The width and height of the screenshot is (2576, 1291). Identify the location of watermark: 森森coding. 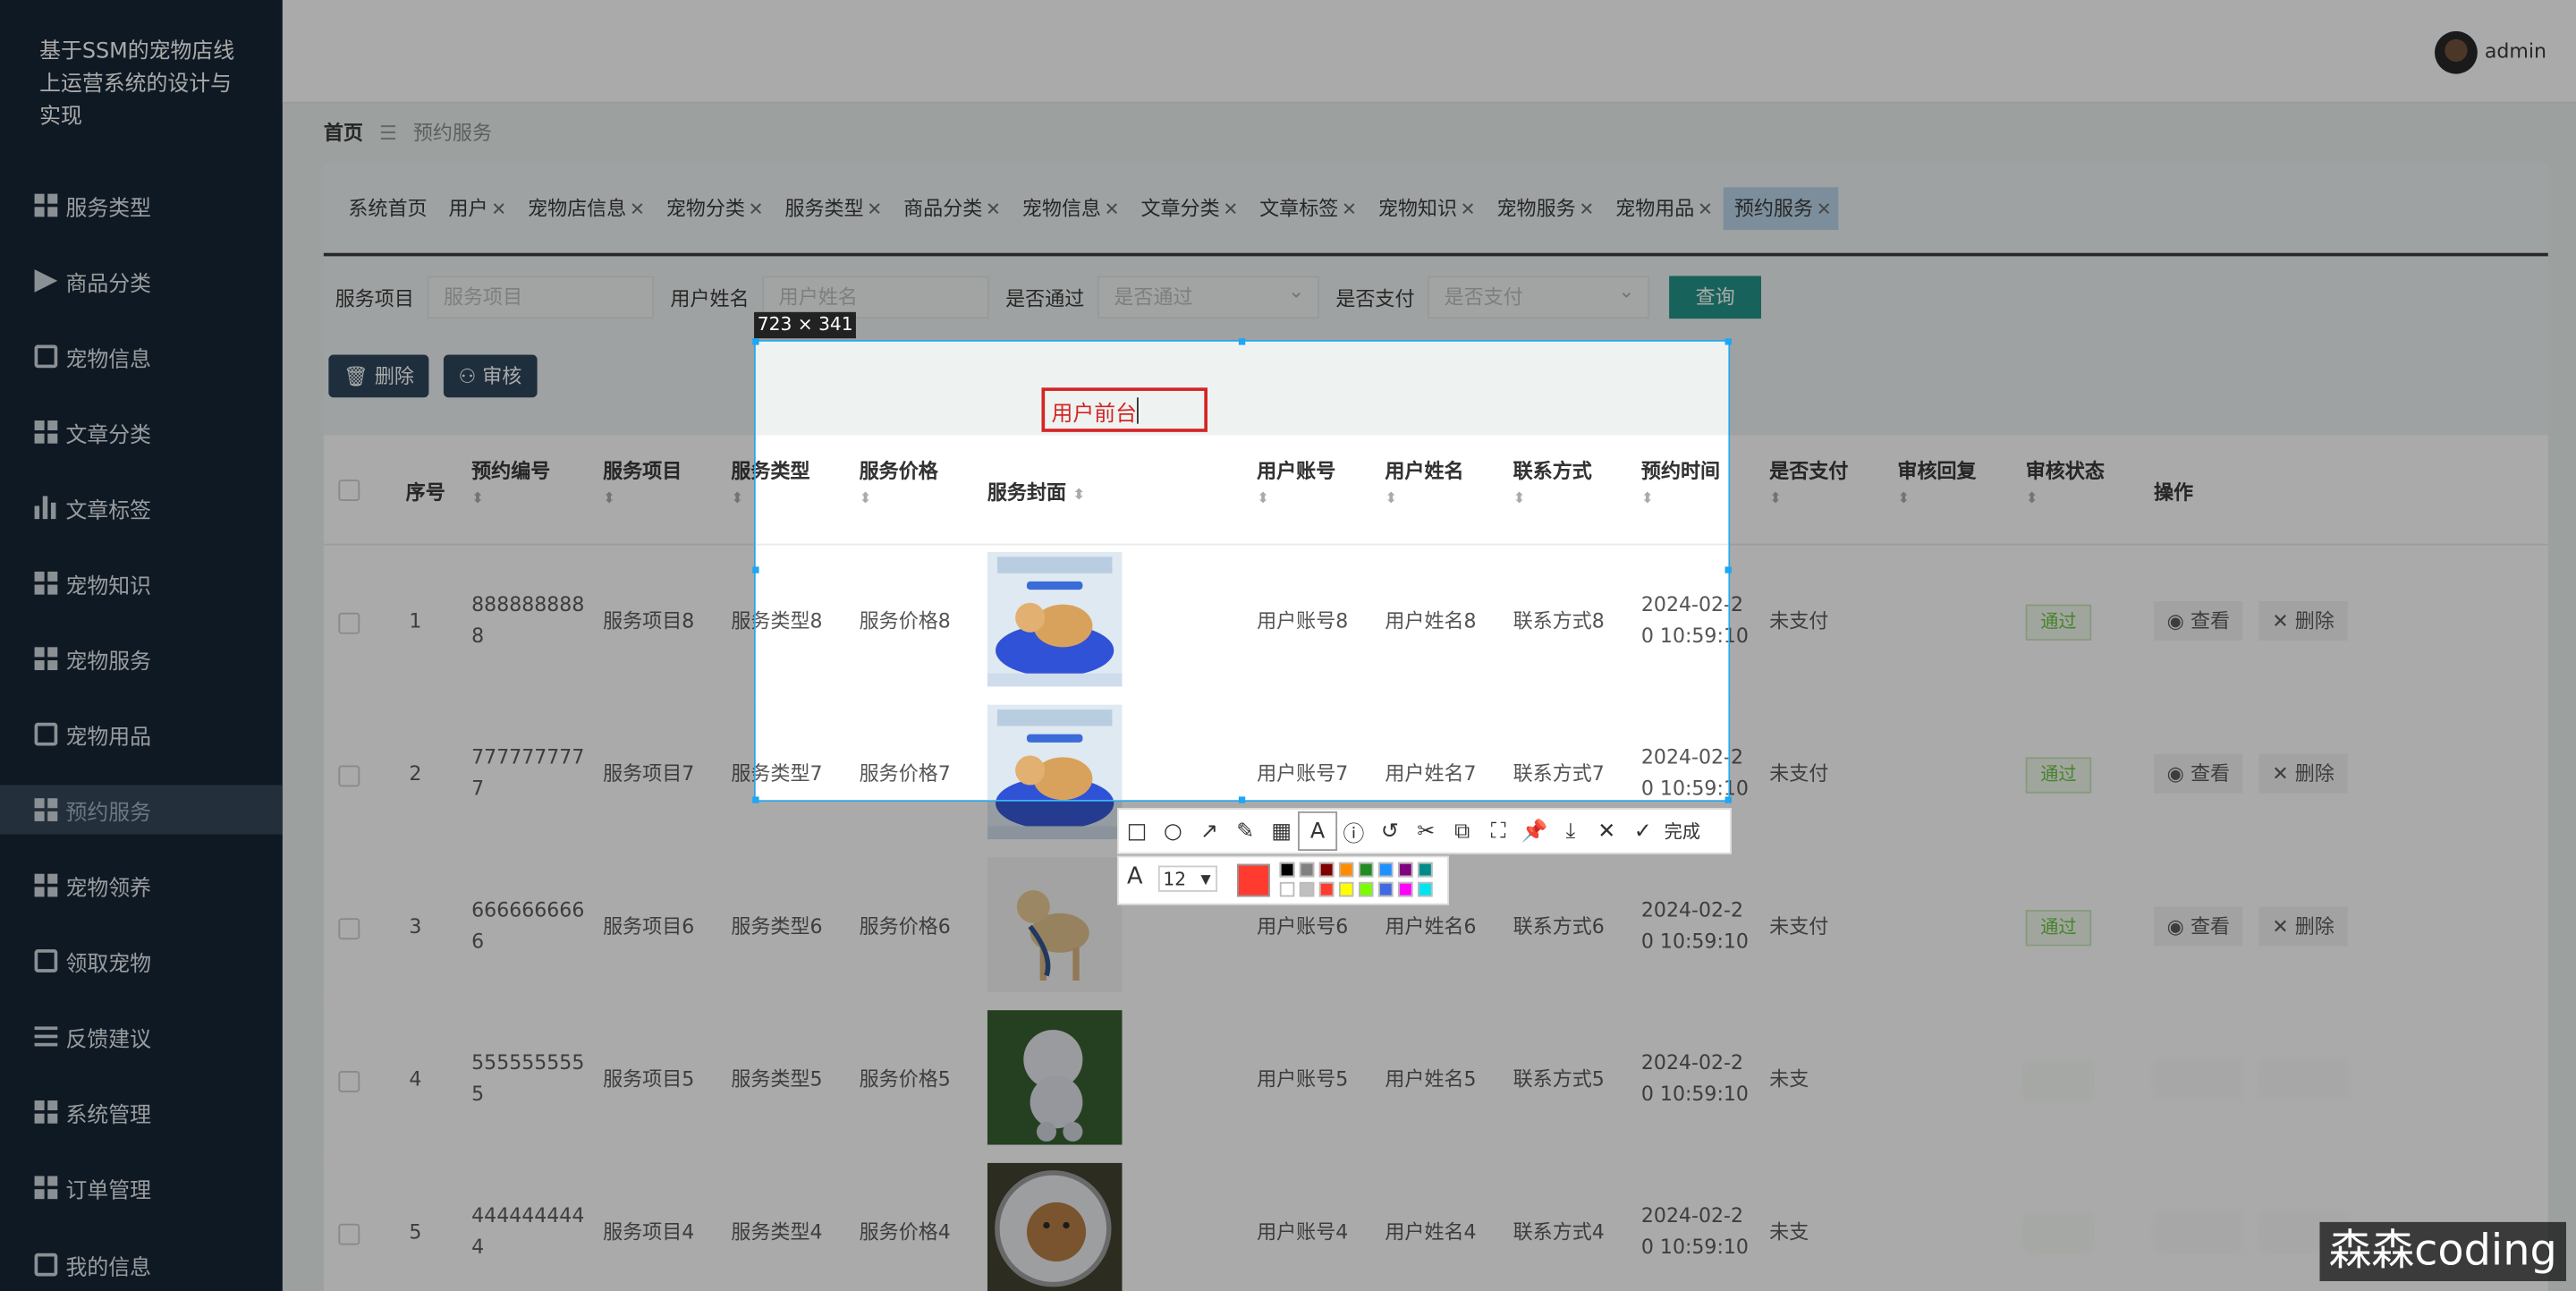
(2442, 1251).